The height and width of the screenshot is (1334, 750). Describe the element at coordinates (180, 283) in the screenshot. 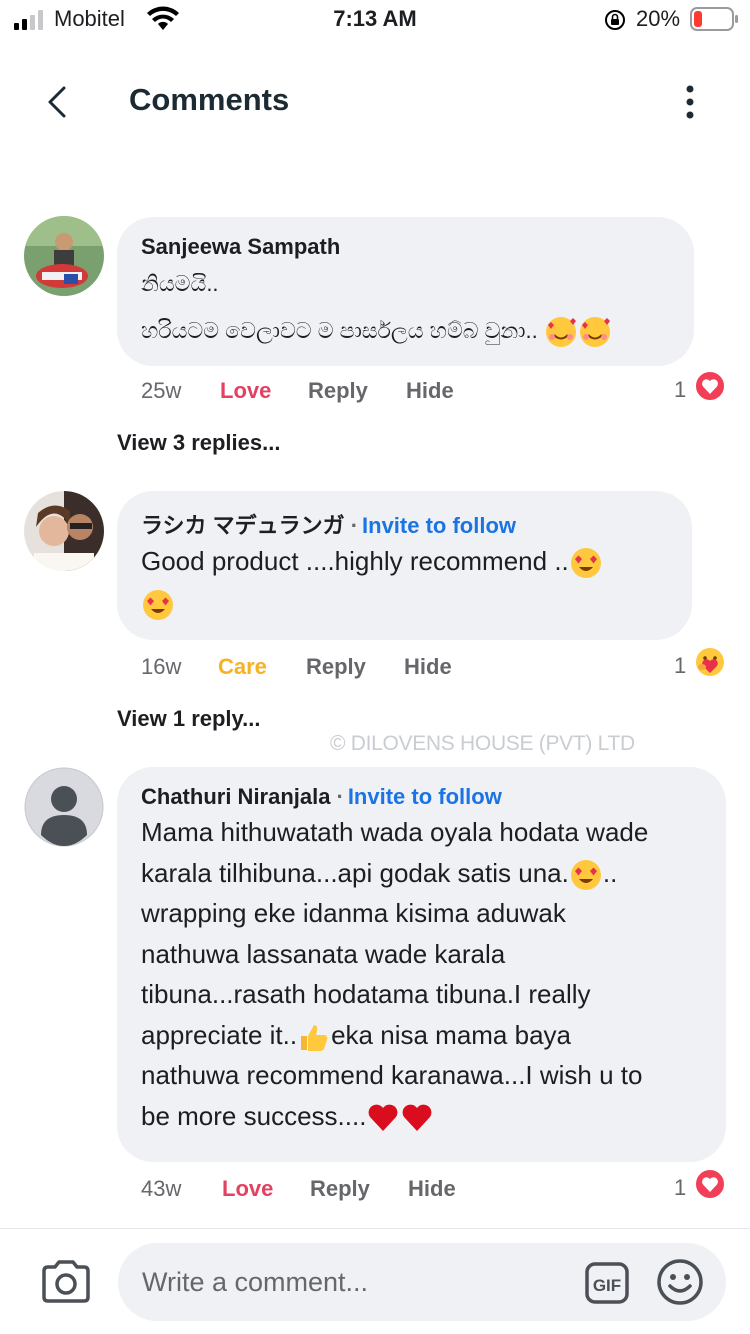

I see `comment-text: නියමයි..` at that location.